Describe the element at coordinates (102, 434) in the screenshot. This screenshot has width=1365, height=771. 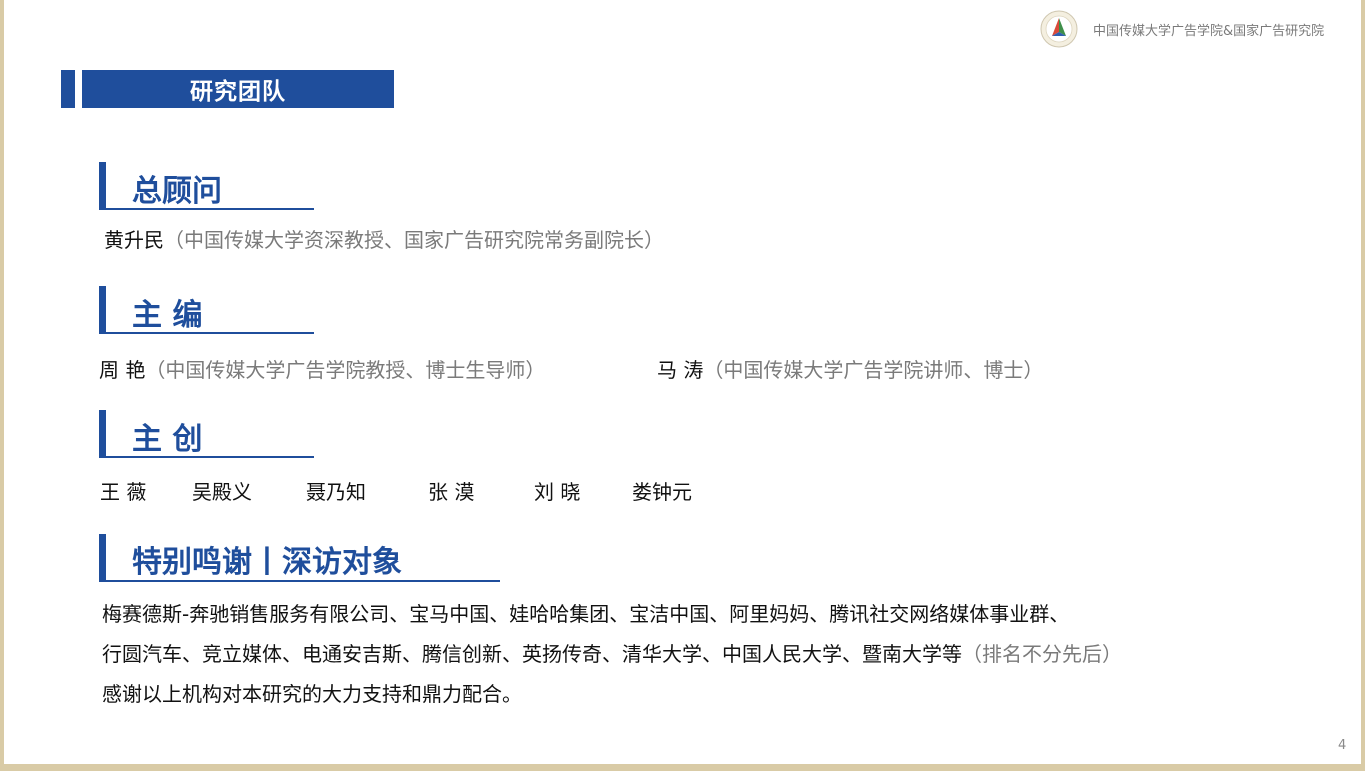
I see `section-bar-creators` at that location.